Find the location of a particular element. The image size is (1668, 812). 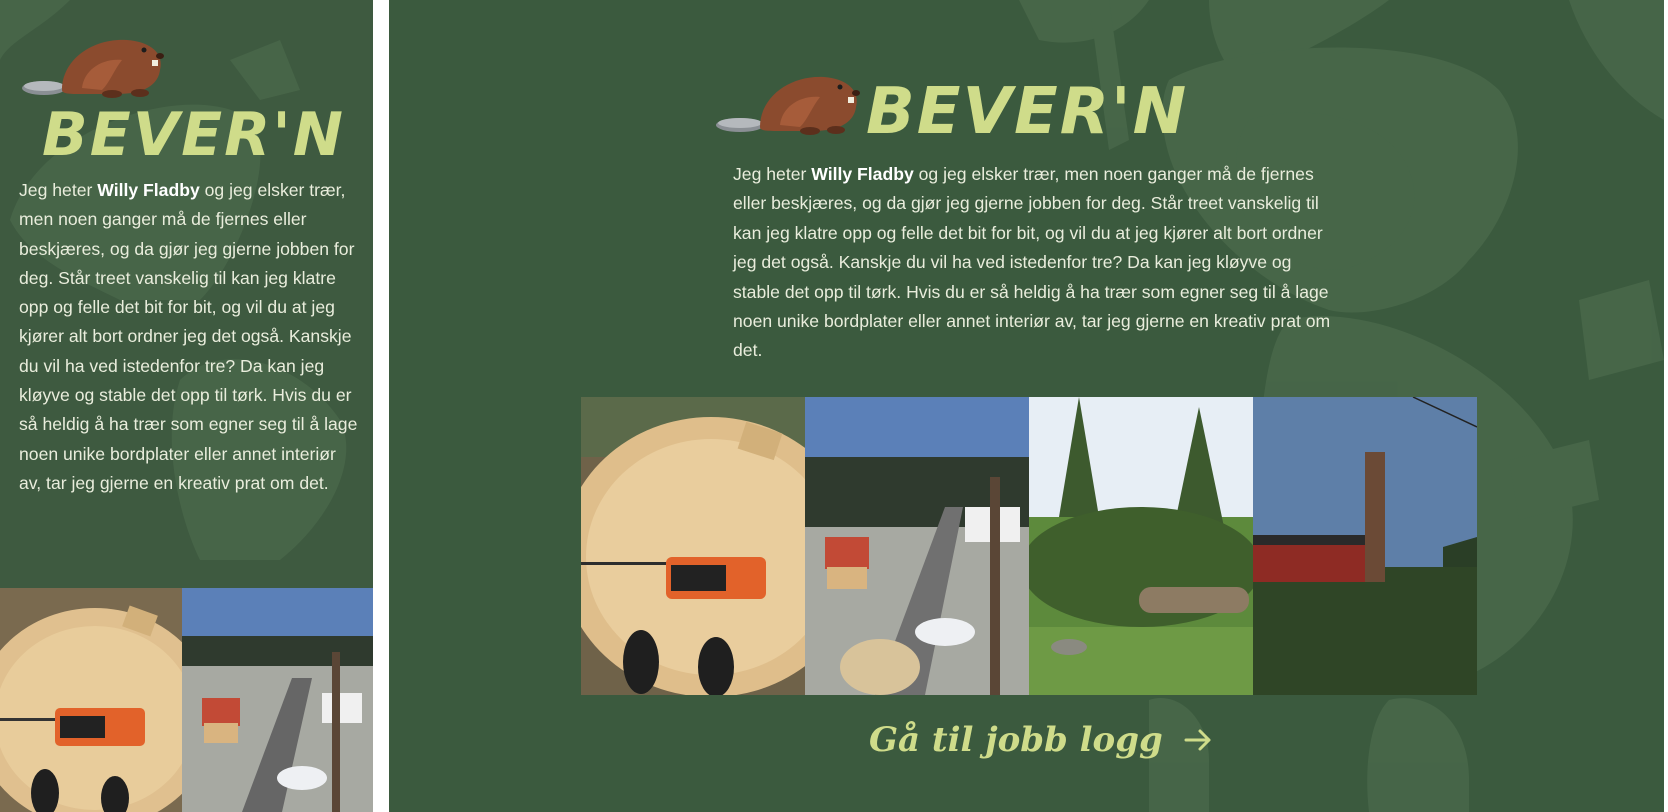

trunk-red-house-image is located at coordinates (1365, 546).